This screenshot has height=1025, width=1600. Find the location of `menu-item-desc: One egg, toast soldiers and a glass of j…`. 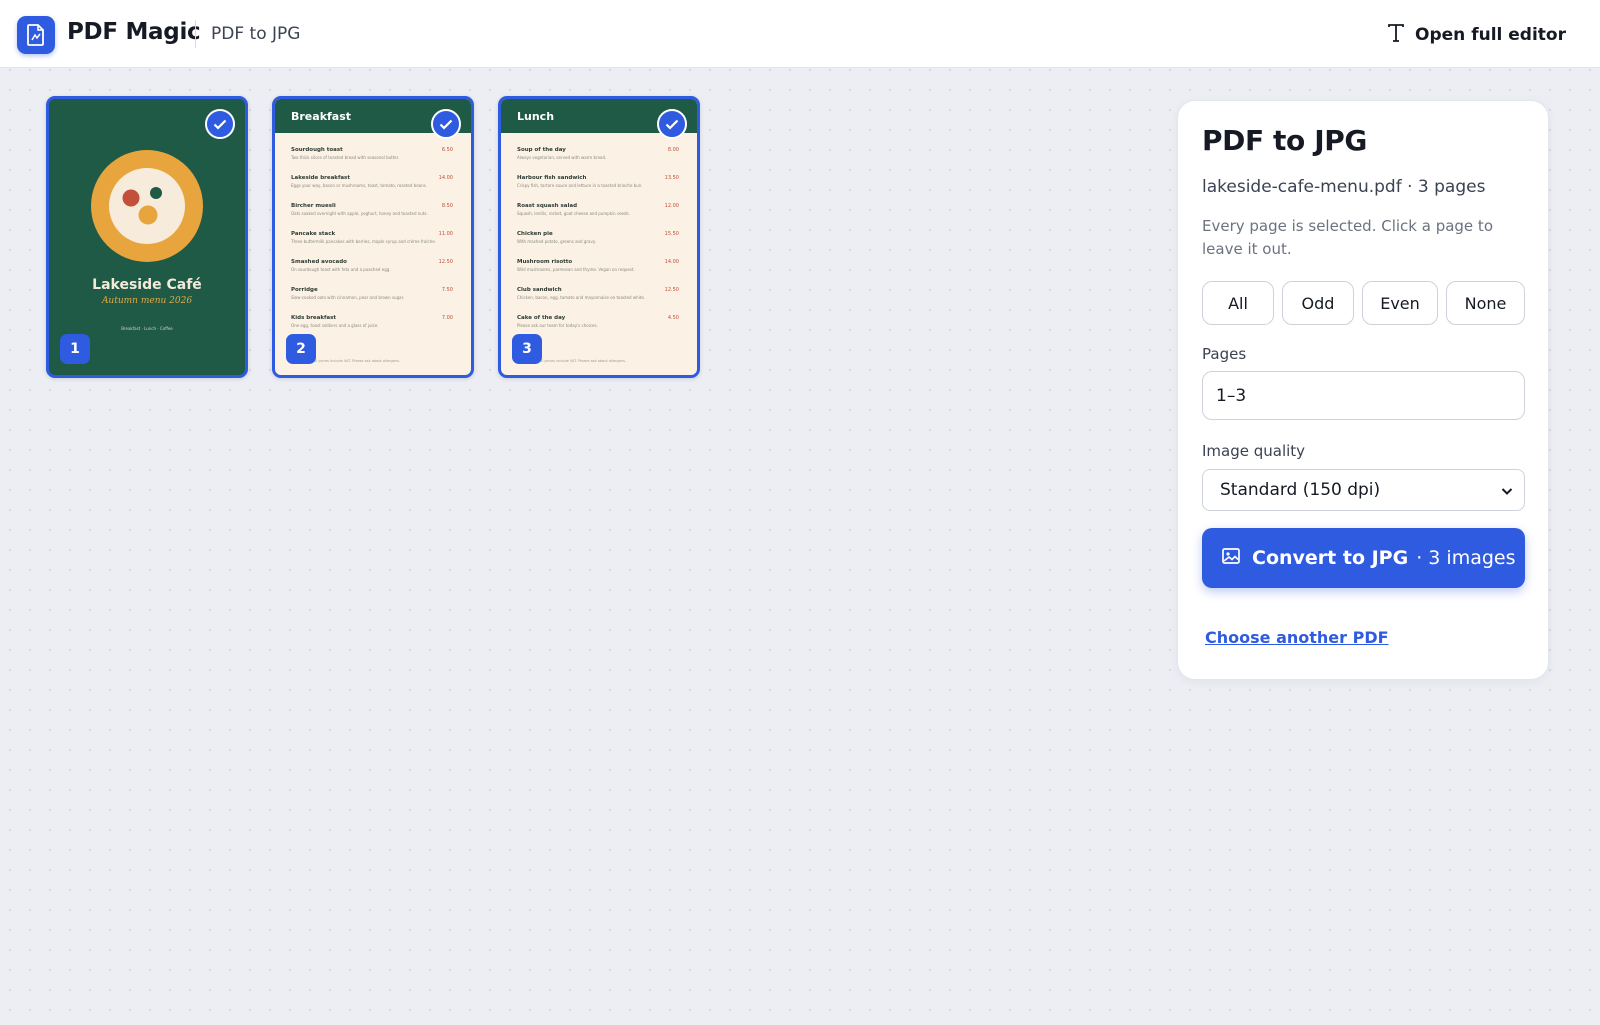

menu-item-desc: One egg, toast soldiers and a glass of j… is located at coordinates (335, 325).